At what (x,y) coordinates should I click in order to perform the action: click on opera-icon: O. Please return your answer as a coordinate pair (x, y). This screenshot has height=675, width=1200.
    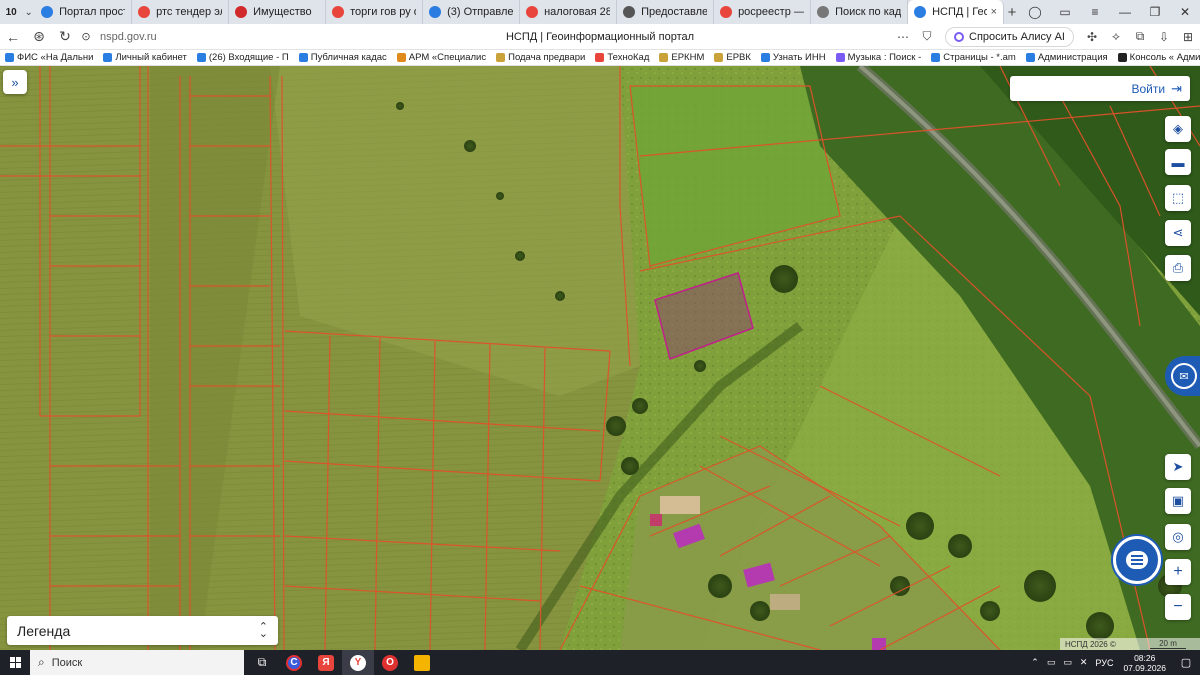
    Looking at the image, I should click on (390, 662).